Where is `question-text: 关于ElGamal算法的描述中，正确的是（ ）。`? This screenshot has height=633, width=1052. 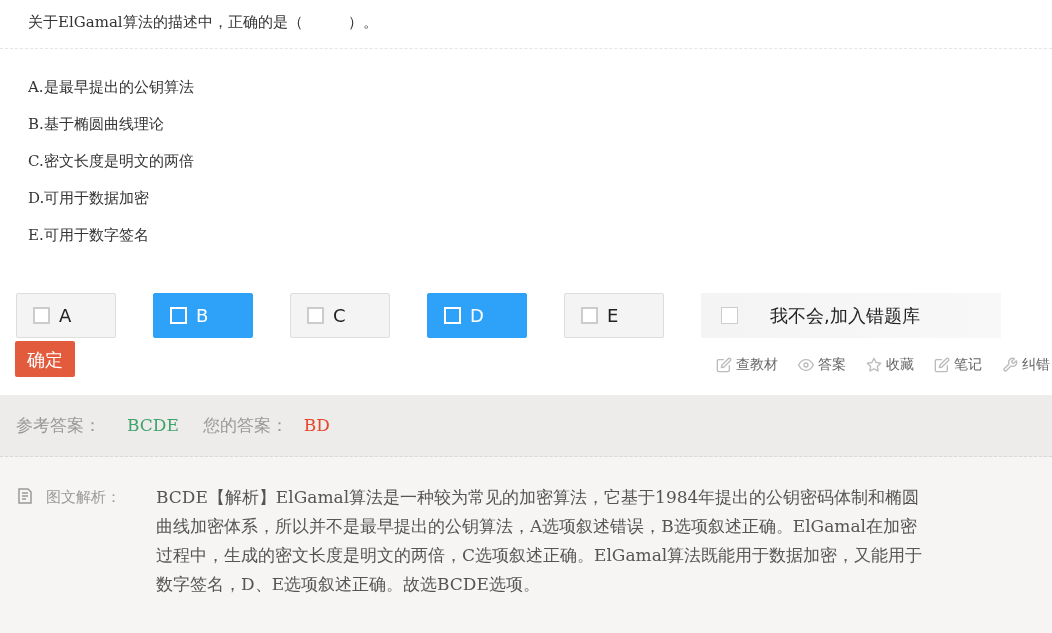
question-text: 关于ElGamal算法的描述中，正确的是（ ）。 is located at coordinates (203, 22).